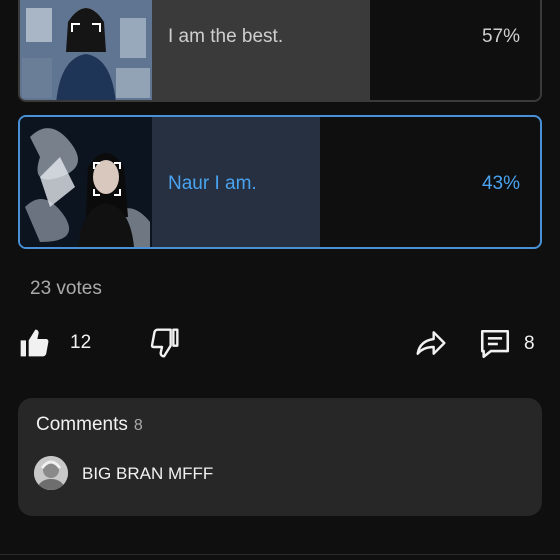  I want to click on comment-preview-text: BIG BRAN MFFF, so click(148, 473).